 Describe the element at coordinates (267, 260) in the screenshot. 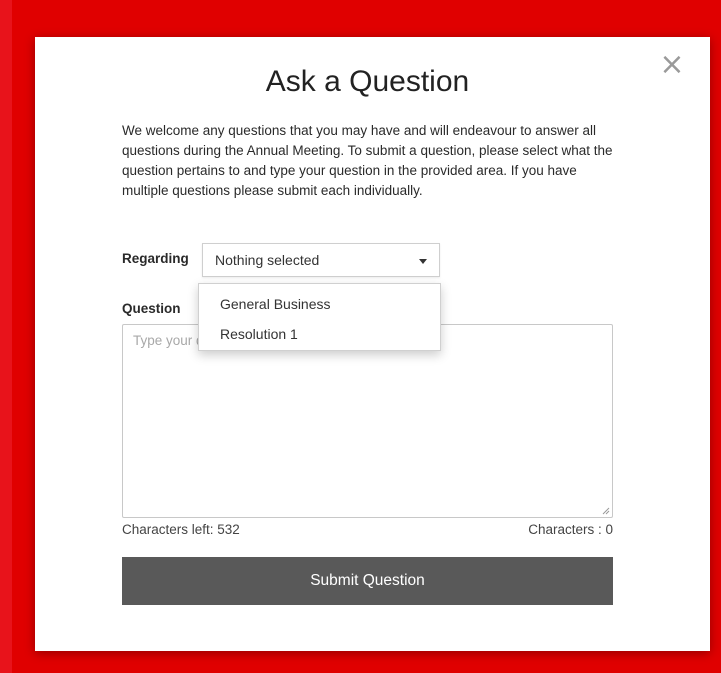

I see `regarding-select-value: Nothing selected` at that location.